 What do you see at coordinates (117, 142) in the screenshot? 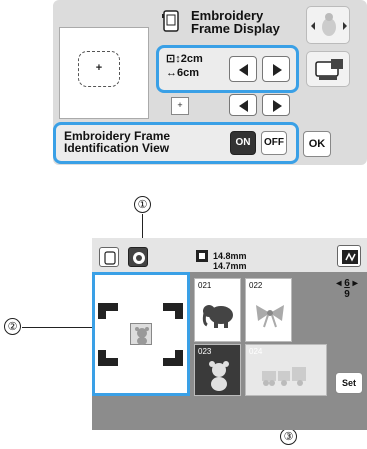
I see `identification-view-label: Embroidery Frame Identification View` at bounding box center [117, 142].